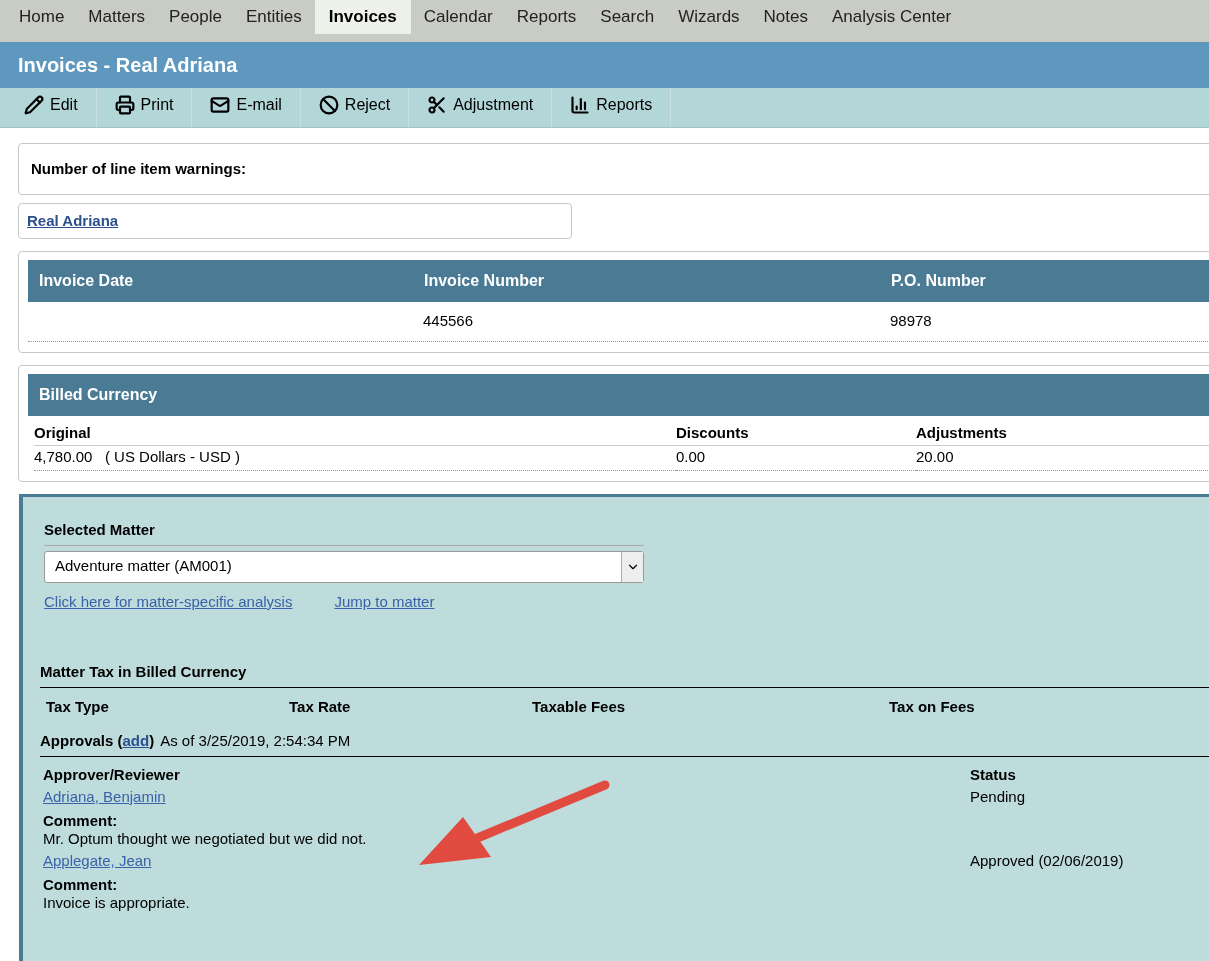 The image size is (1209, 961). Describe the element at coordinates (579, 707) in the screenshot. I see `column-header: Taxable Fees` at that location.